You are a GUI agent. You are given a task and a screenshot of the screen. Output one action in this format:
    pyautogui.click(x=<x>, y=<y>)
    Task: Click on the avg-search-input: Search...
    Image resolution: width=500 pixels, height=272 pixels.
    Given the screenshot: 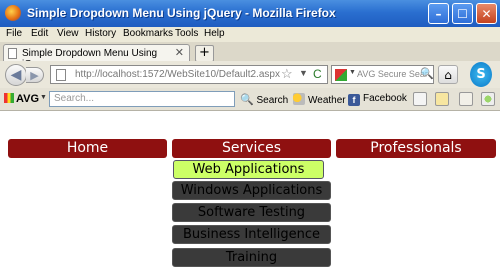 What is the action you would take?
    pyautogui.click(x=142, y=99)
    